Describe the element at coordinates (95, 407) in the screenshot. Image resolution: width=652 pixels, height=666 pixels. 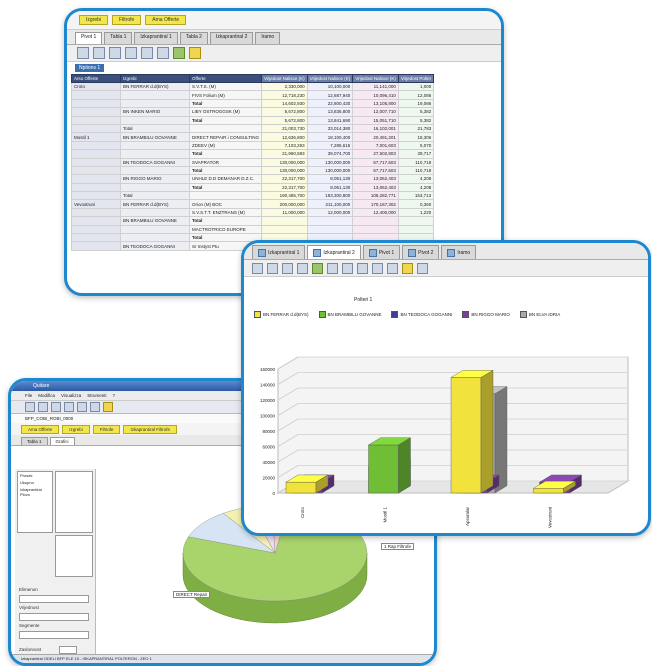
I see `paste-icon` at that location.